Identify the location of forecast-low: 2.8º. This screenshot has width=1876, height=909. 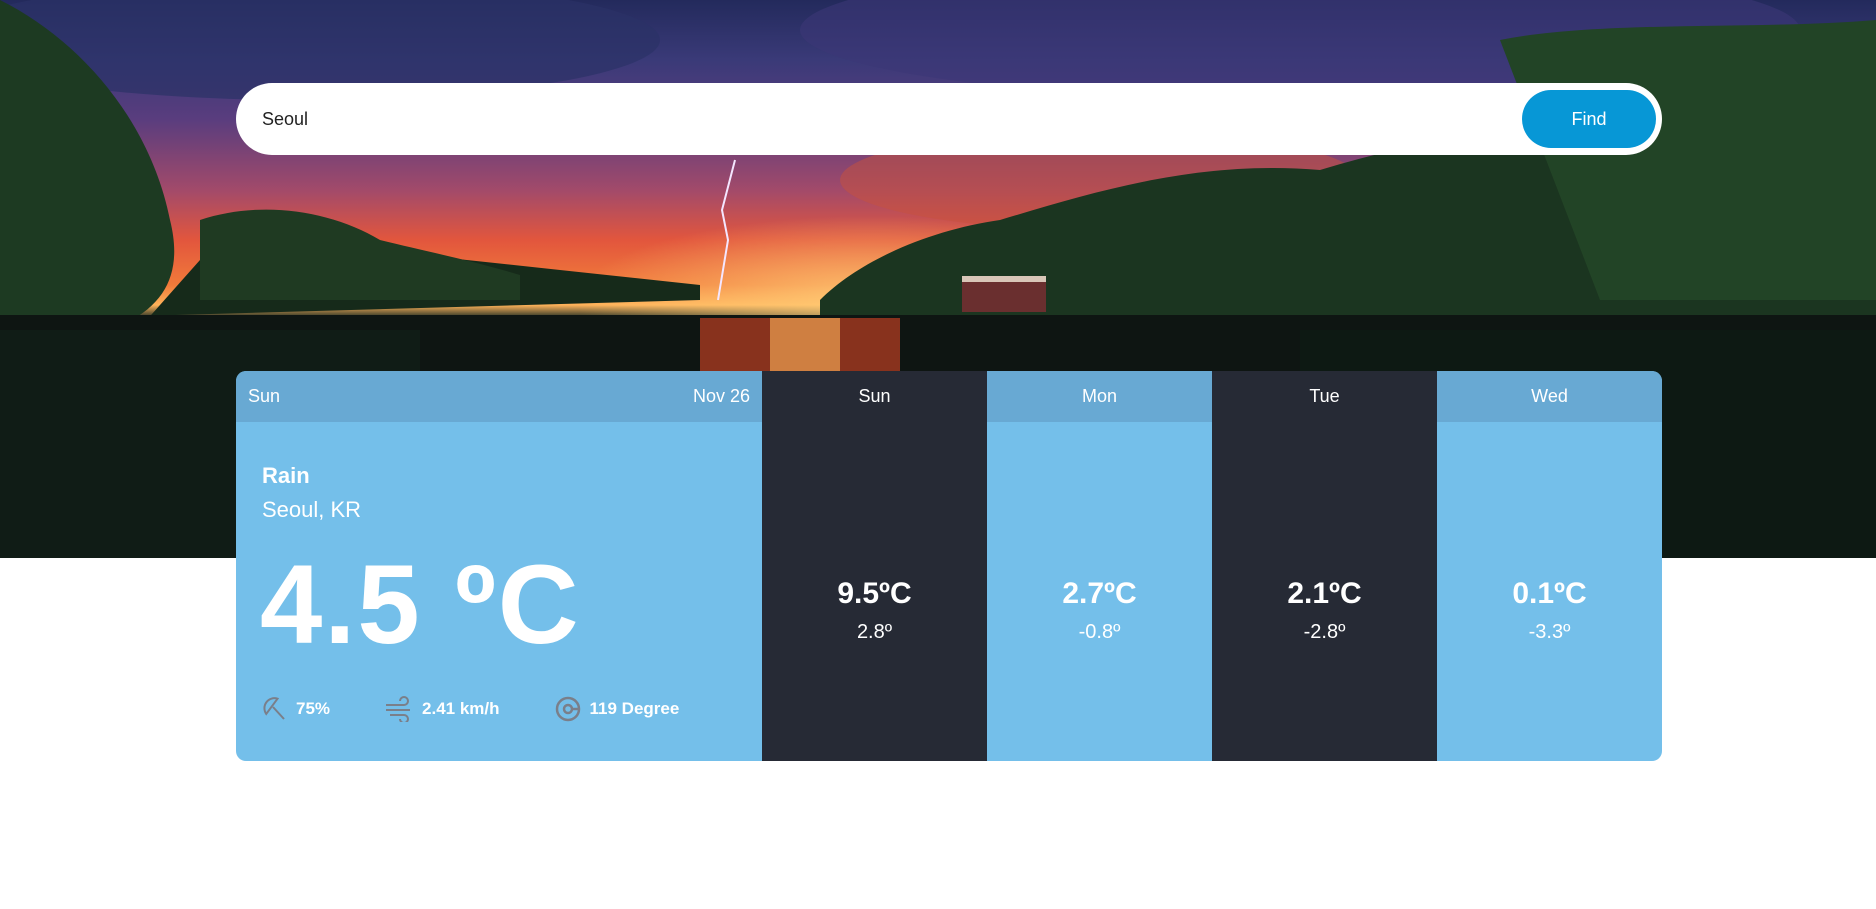
(874, 632).